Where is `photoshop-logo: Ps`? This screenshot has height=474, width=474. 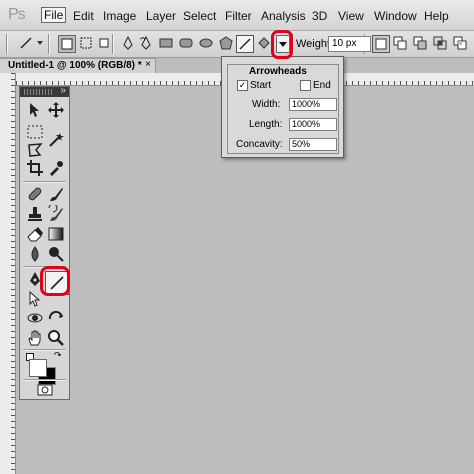 photoshop-logo: Ps is located at coordinates (17, 14).